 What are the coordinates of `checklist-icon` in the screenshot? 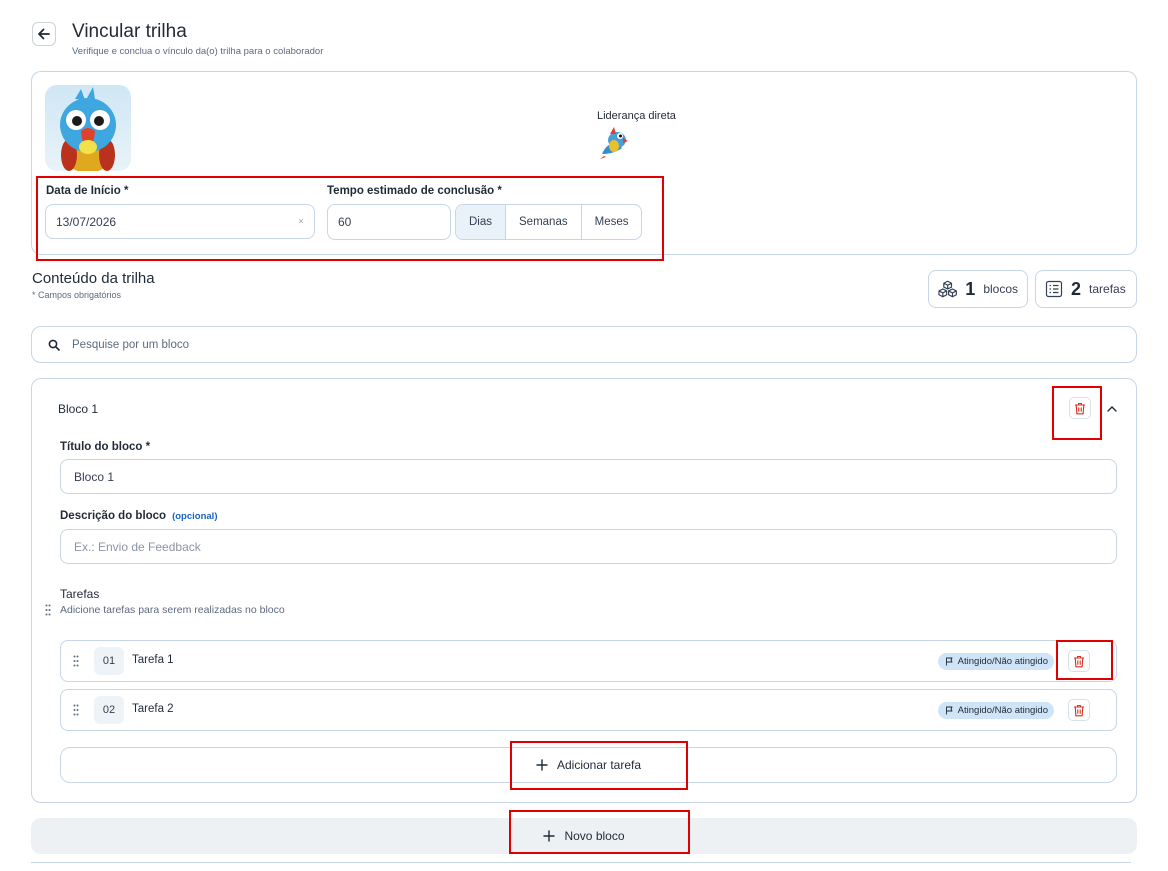 It's located at (1054, 289).